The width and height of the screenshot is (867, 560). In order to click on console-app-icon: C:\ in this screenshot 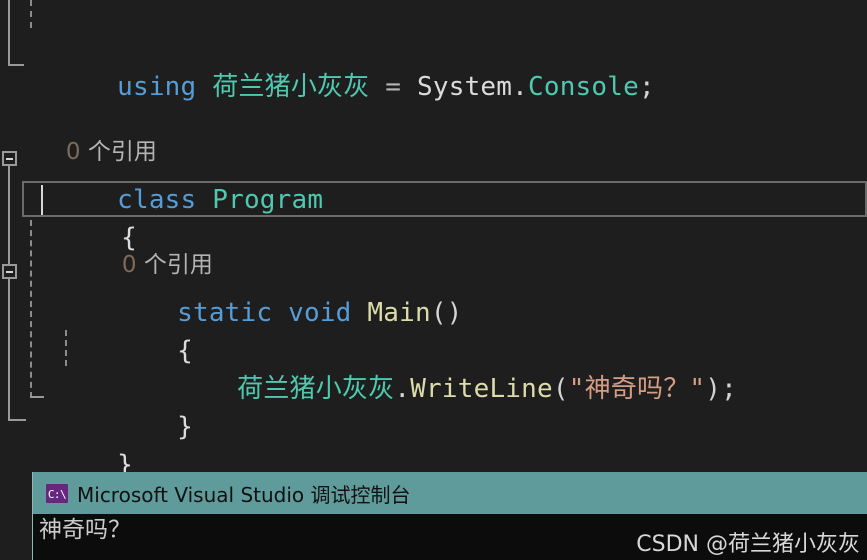, I will do `click(57, 493)`.